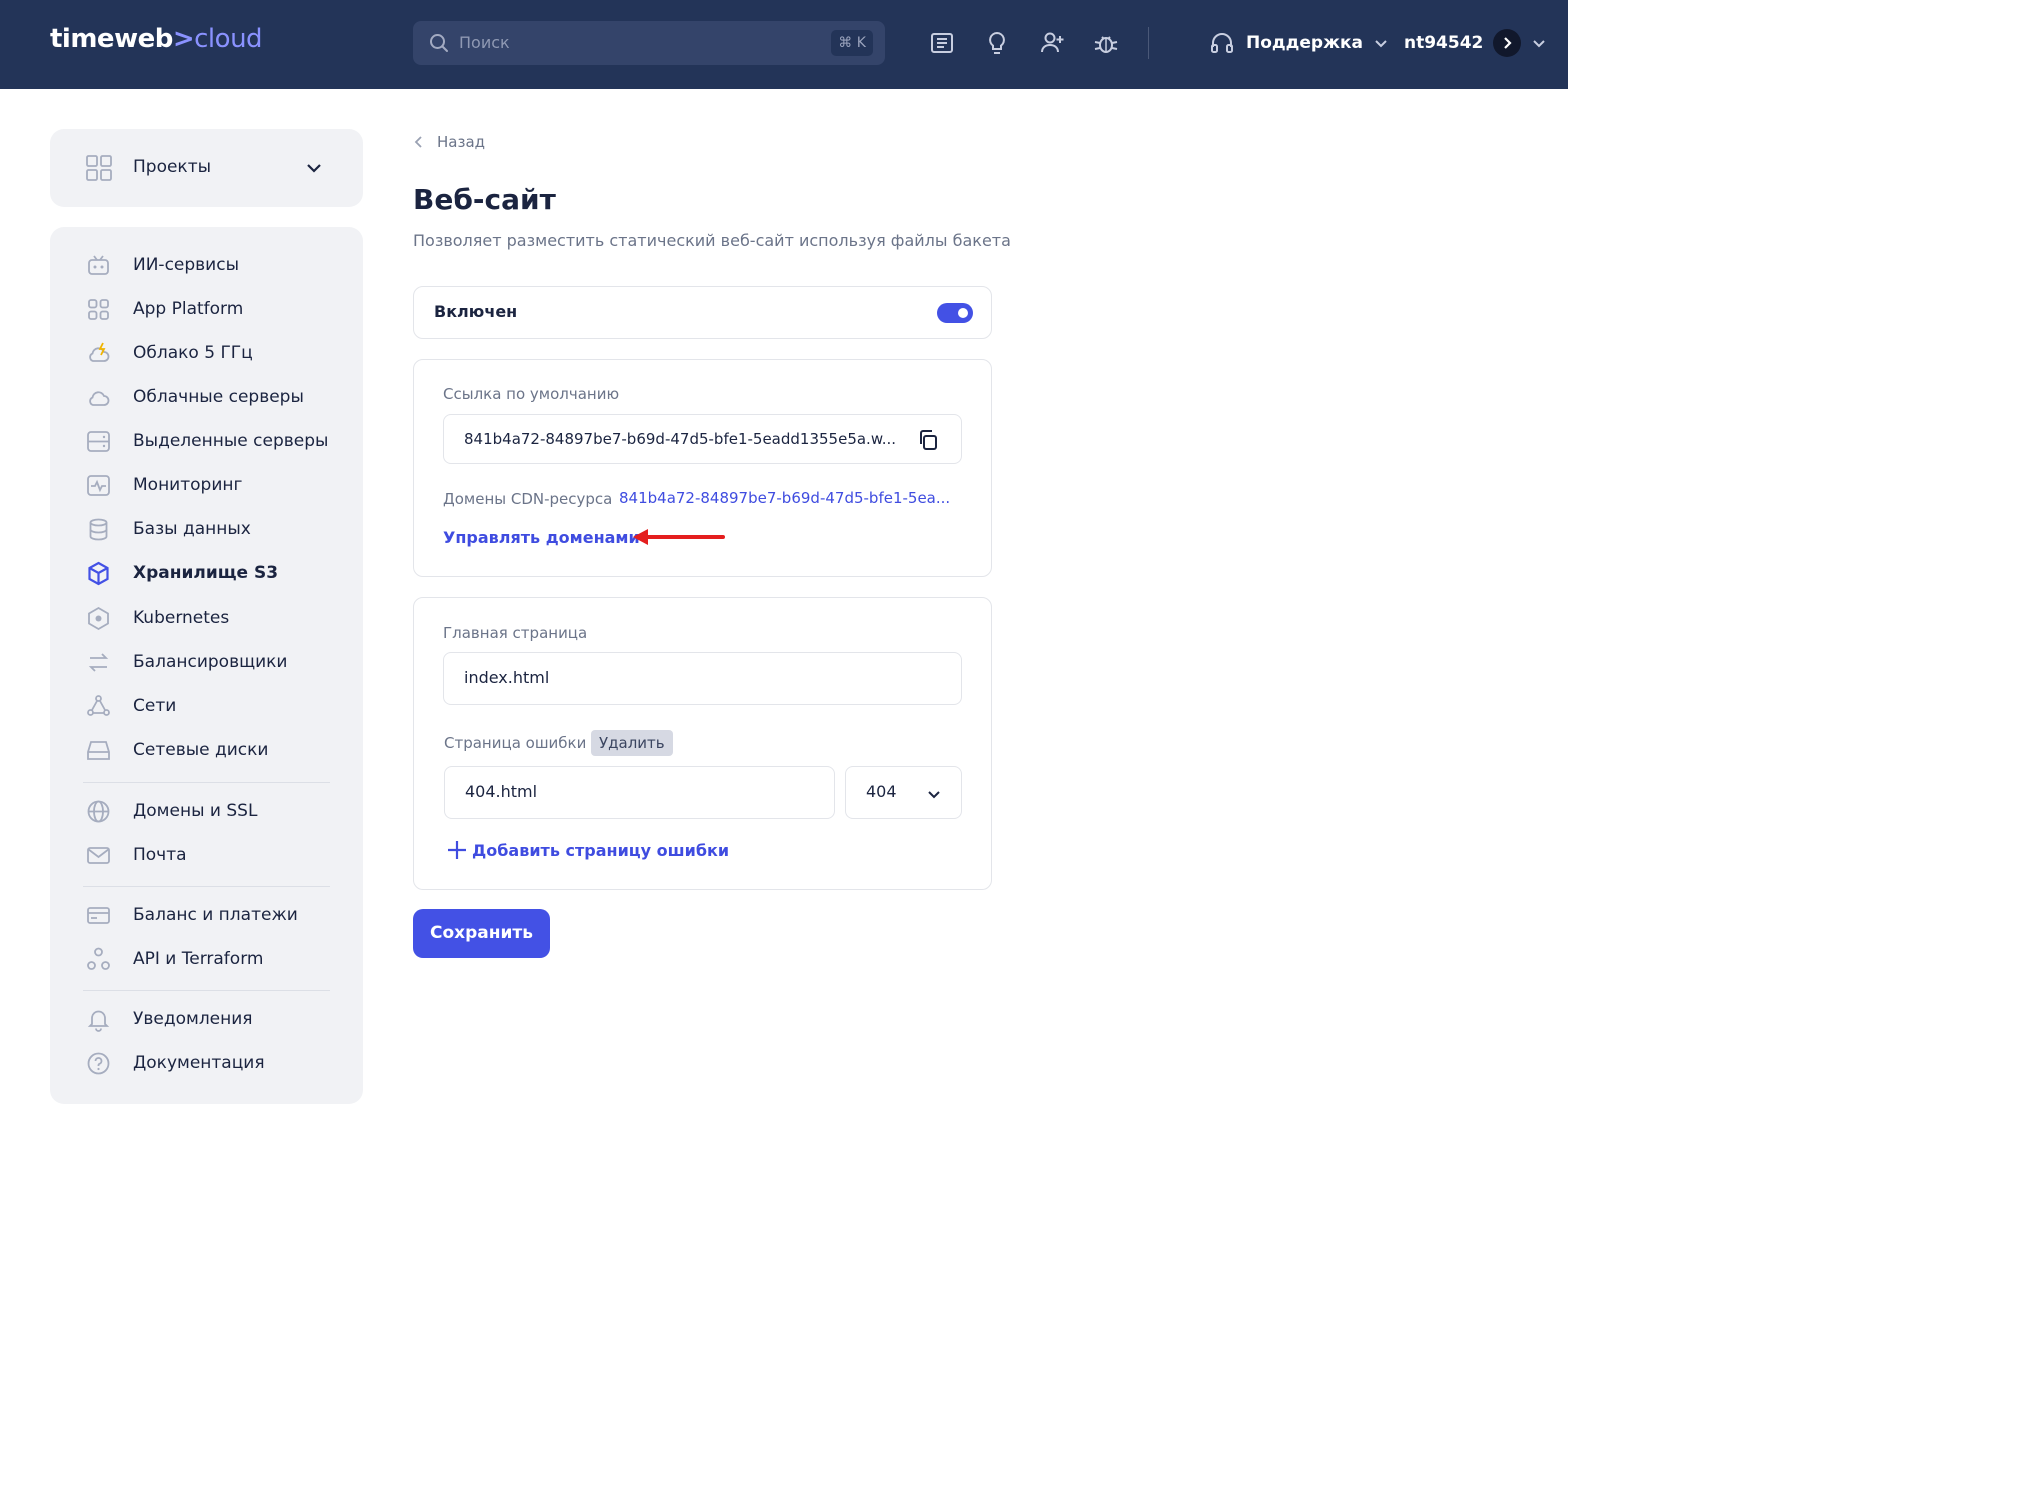 Image resolution: width=2018 pixels, height=1502 pixels. I want to click on logo-main: timeweb, so click(111, 39).